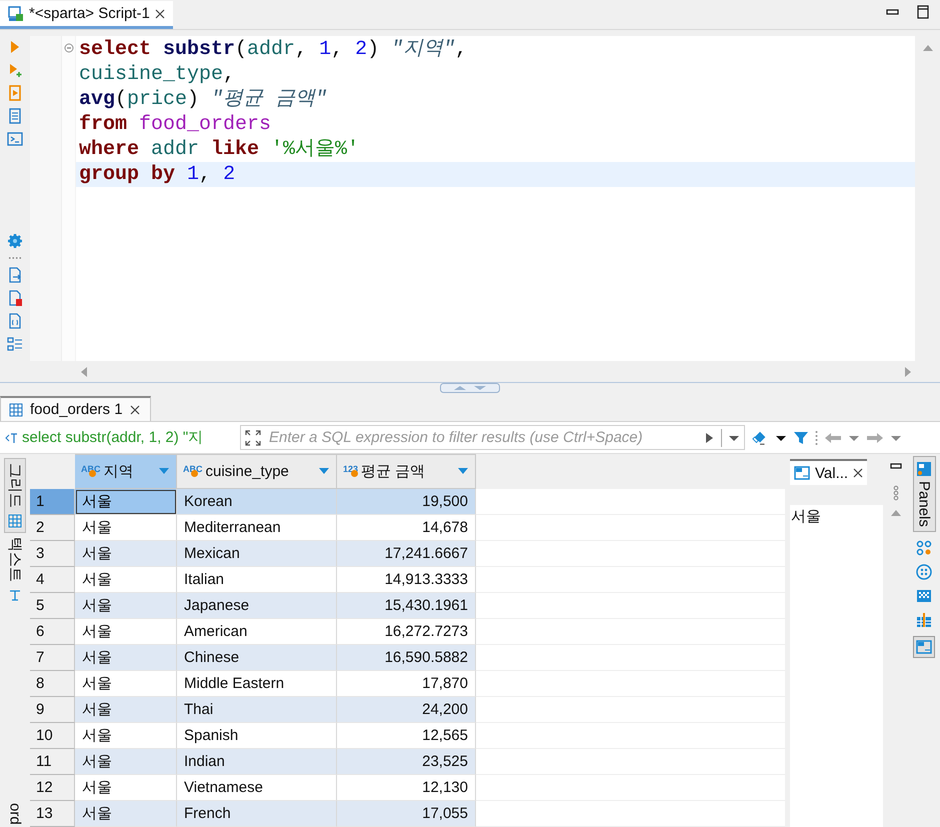 This screenshot has height=827, width=940. What do you see at coordinates (406, 735) in the screenshot?
I see `table-cell: 12,565` at bounding box center [406, 735].